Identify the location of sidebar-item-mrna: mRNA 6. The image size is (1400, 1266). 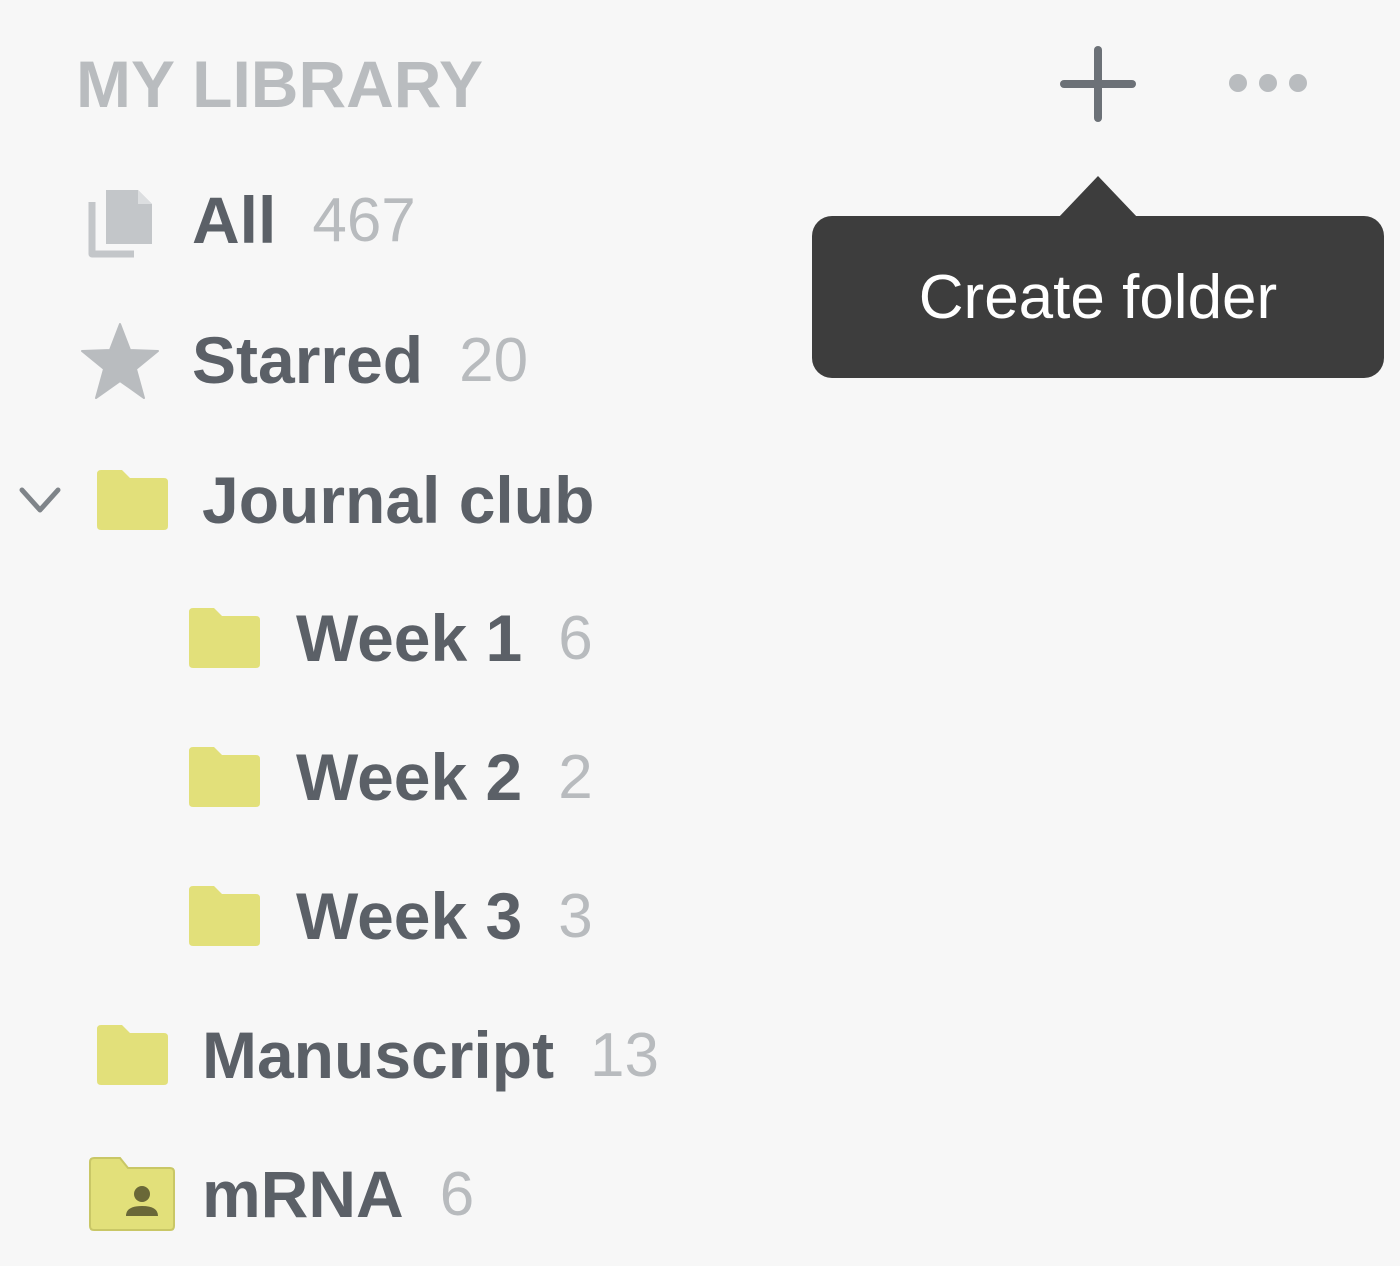
(237, 1194).